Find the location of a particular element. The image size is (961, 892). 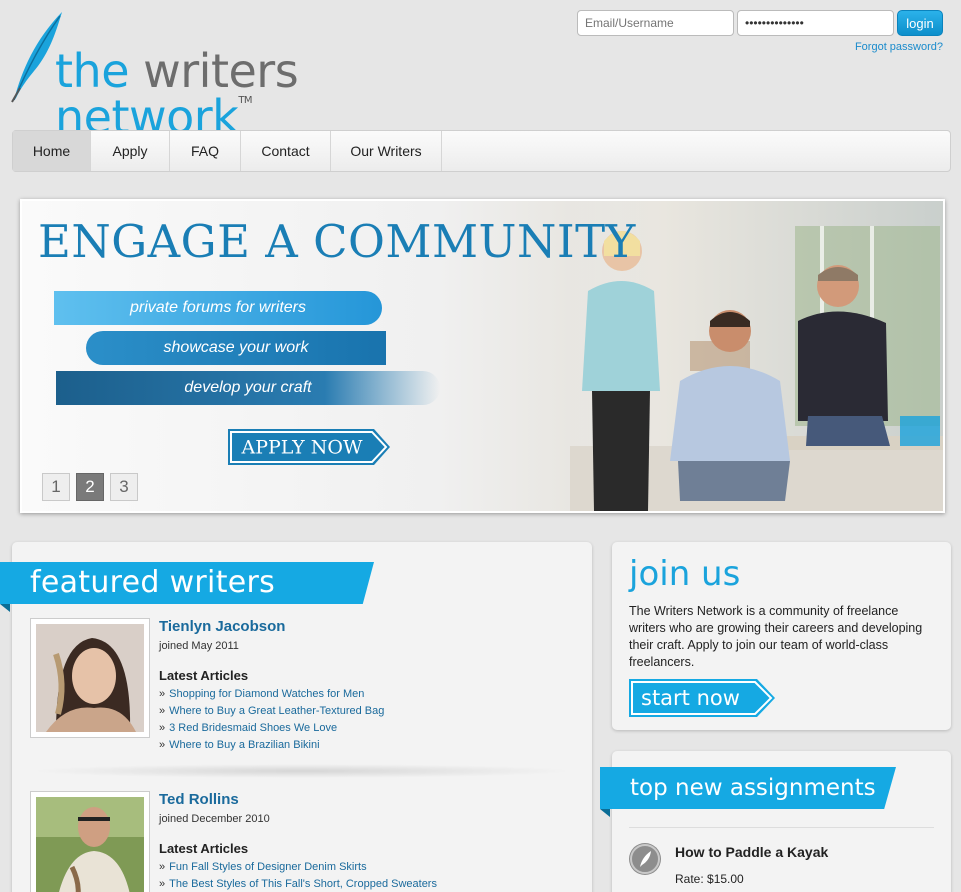

hero-ribbon: private forums for writers is located at coordinates (218, 308).